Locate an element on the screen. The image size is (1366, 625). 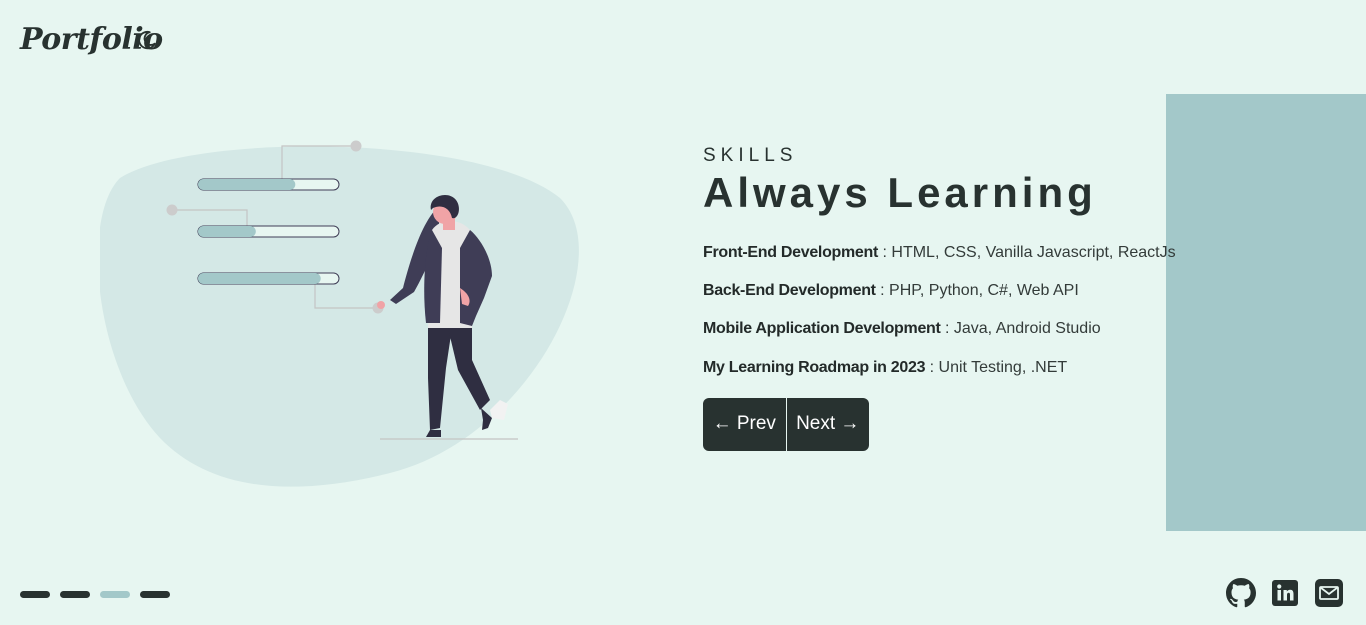
moon-icon is located at coordinates (147, 40).